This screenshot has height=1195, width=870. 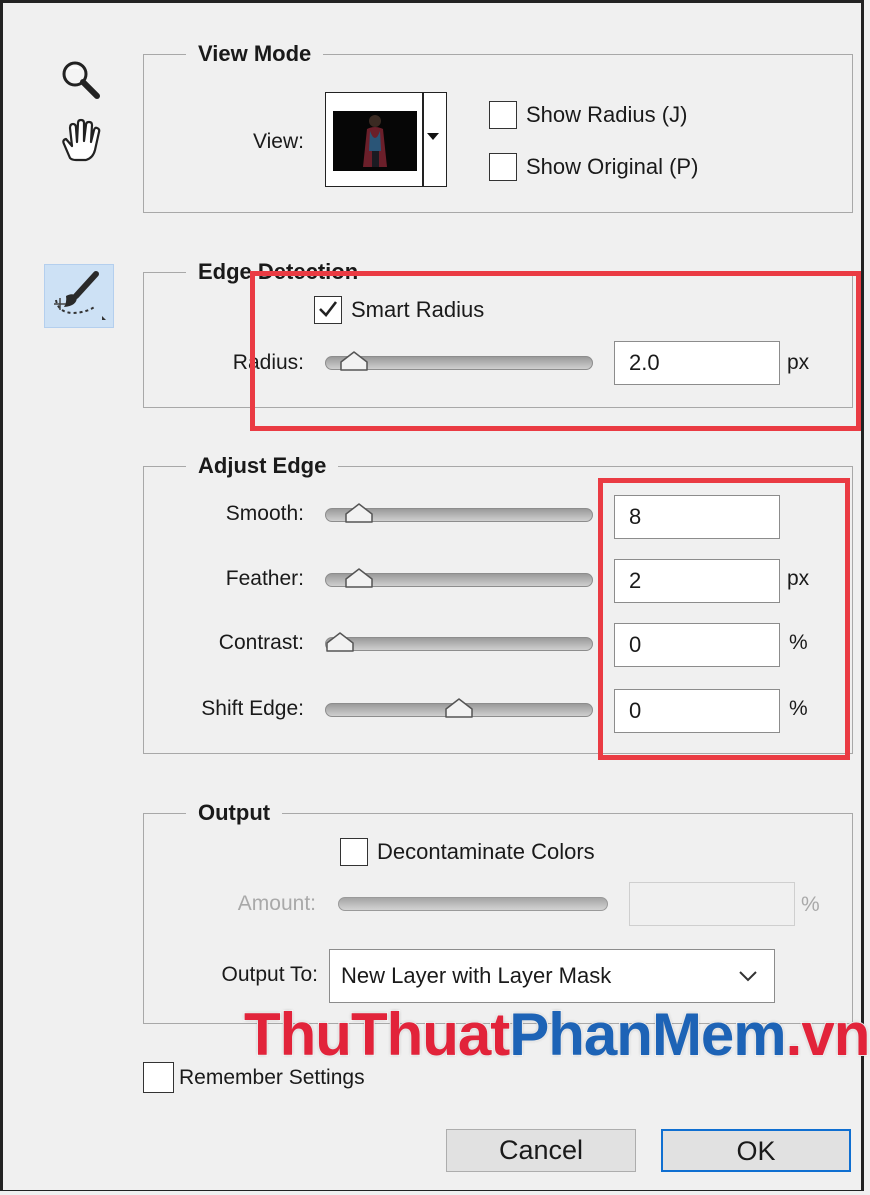 I want to click on output-to-select: New Layer with Layer Mask, so click(x=552, y=976).